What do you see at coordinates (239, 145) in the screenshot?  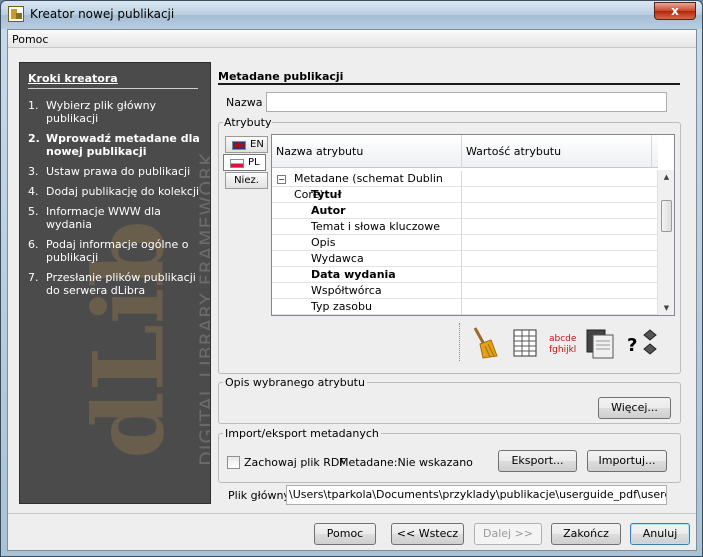 I see `flag-en-icon` at bounding box center [239, 145].